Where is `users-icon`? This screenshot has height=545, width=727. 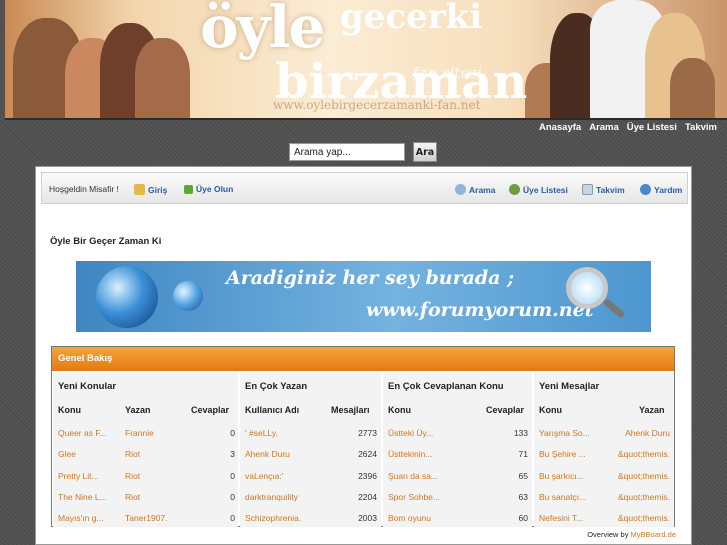 users-icon is located at coordinates (514, 189).